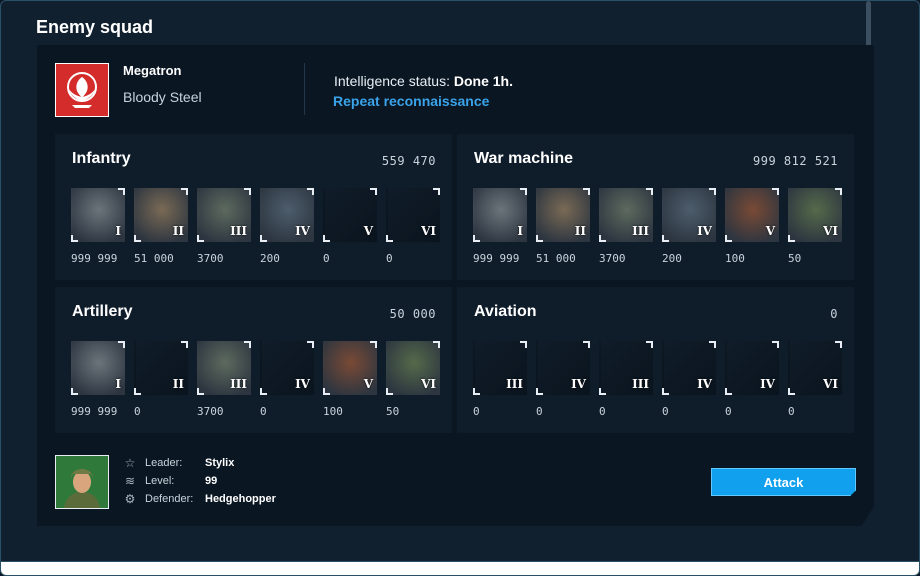 This screenshot has height=576, width=920. Describe the element at coordinates (200, 499) in the screenshot. I see `defender-row: ⚙ Defender: Hedgehopper` at that location.